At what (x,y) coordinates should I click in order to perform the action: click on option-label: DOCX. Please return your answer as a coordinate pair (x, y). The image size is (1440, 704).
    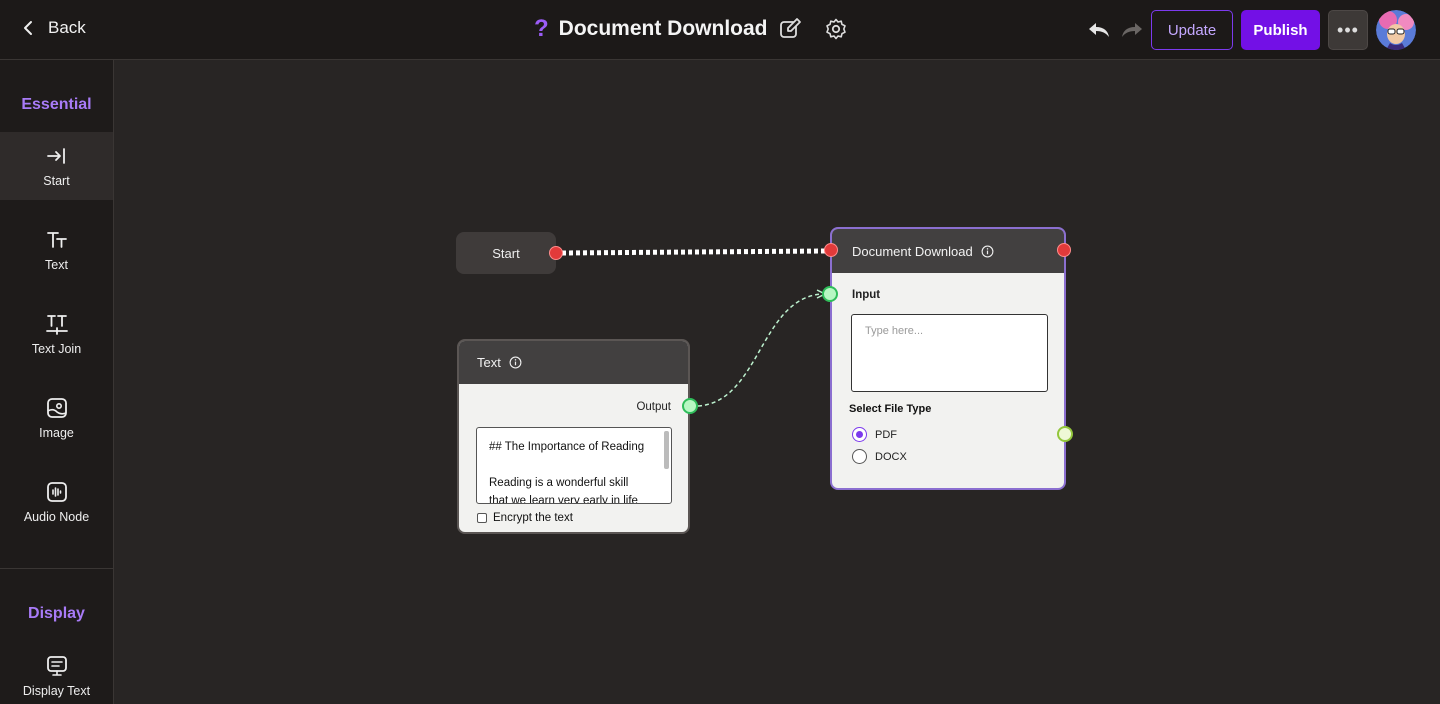
    Looking at the image, I should click on (891, 456).